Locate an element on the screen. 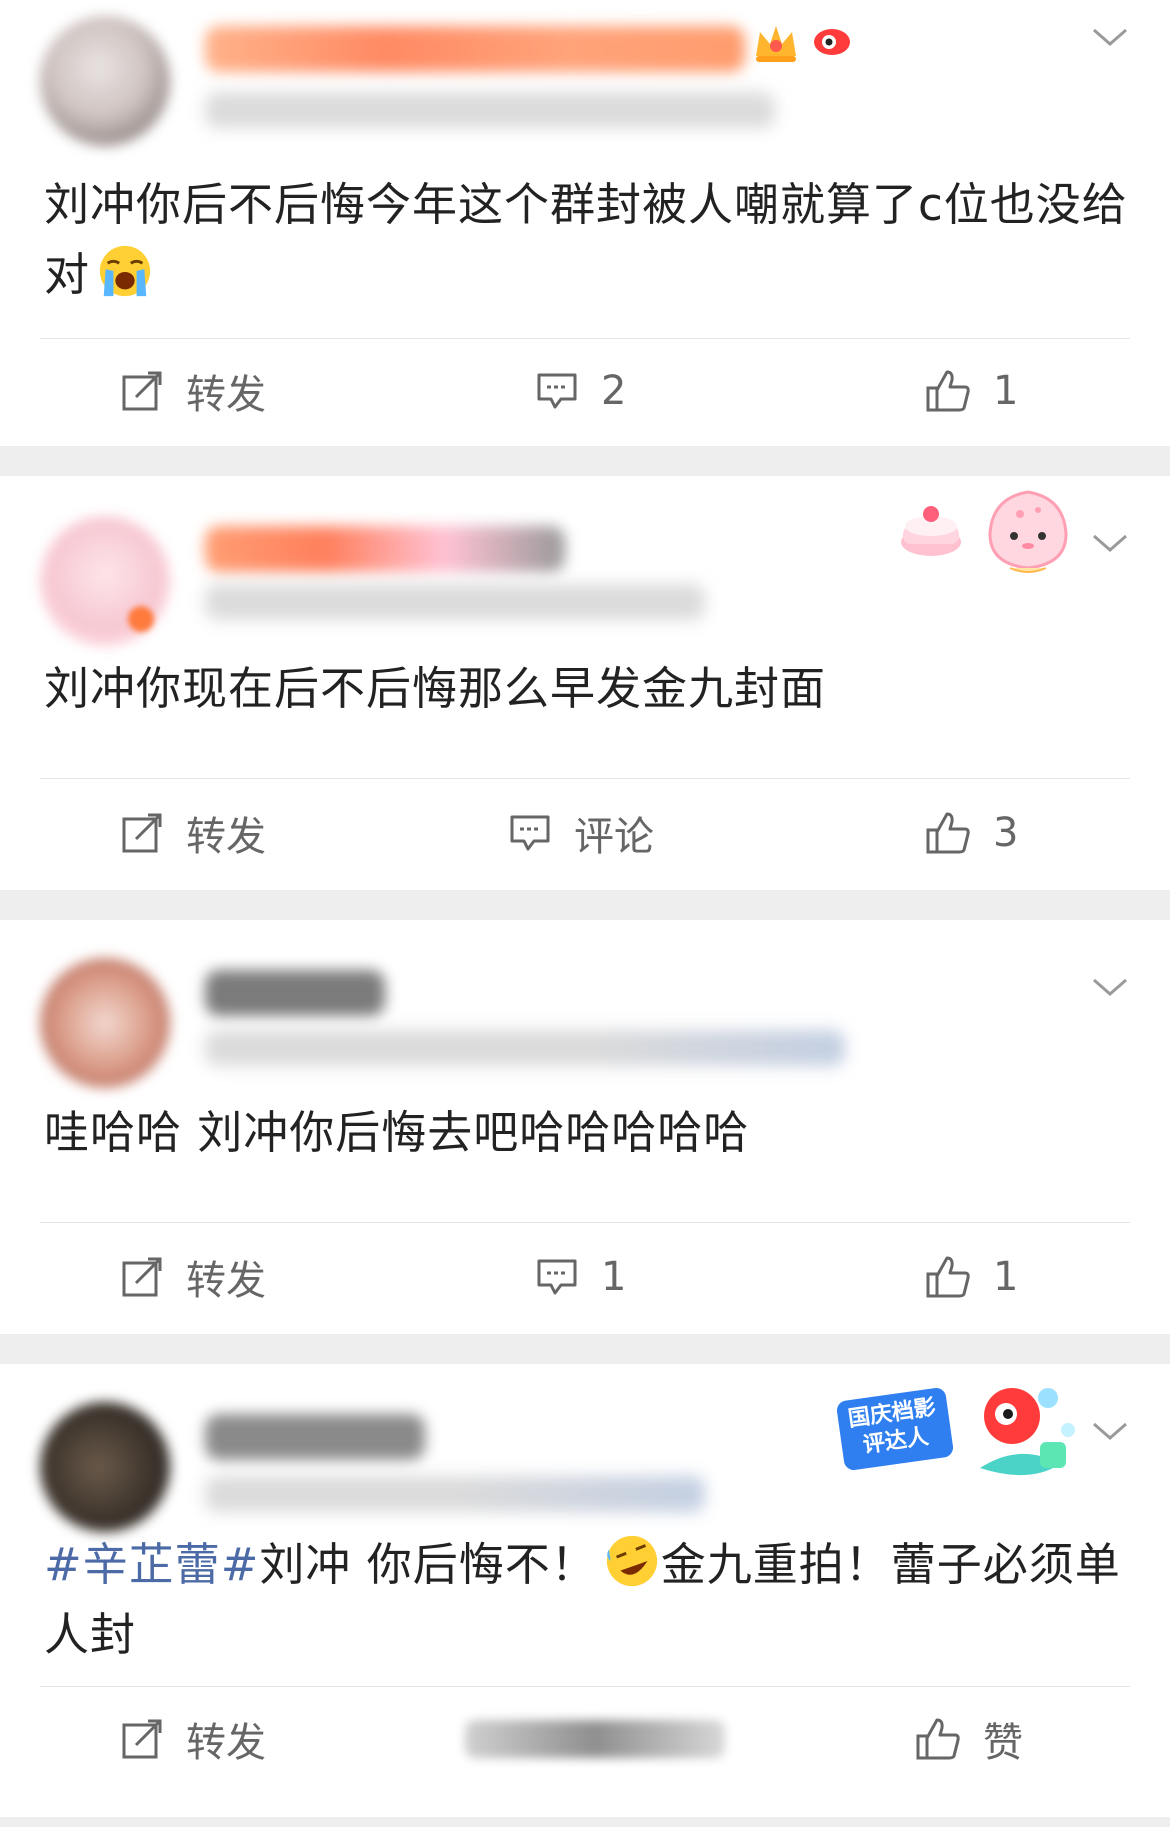 The height and width of the screenshot is (1827, 1170). action-bar: 转发 2 1 is located at coordinates (585, 391).